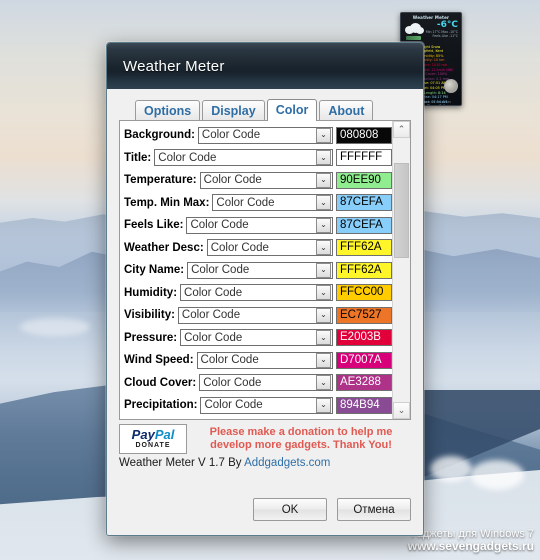 The image size is (540, 560). What do you see at coordinates (160, 180) in the screenshot?
I see `color-row-label: Temperature:` at bounding box center [160, 180].